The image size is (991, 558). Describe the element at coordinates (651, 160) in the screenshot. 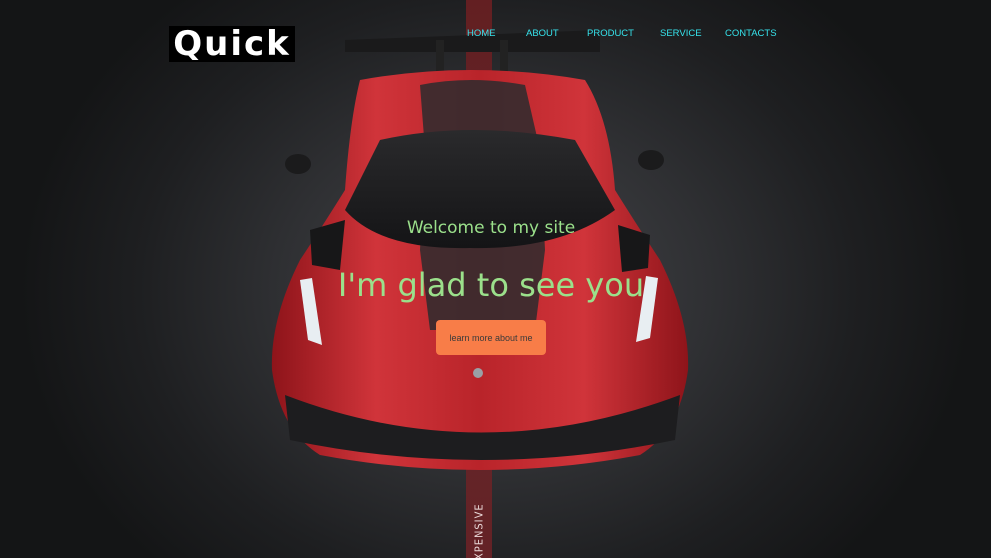

I see `right-mirror` at that location.